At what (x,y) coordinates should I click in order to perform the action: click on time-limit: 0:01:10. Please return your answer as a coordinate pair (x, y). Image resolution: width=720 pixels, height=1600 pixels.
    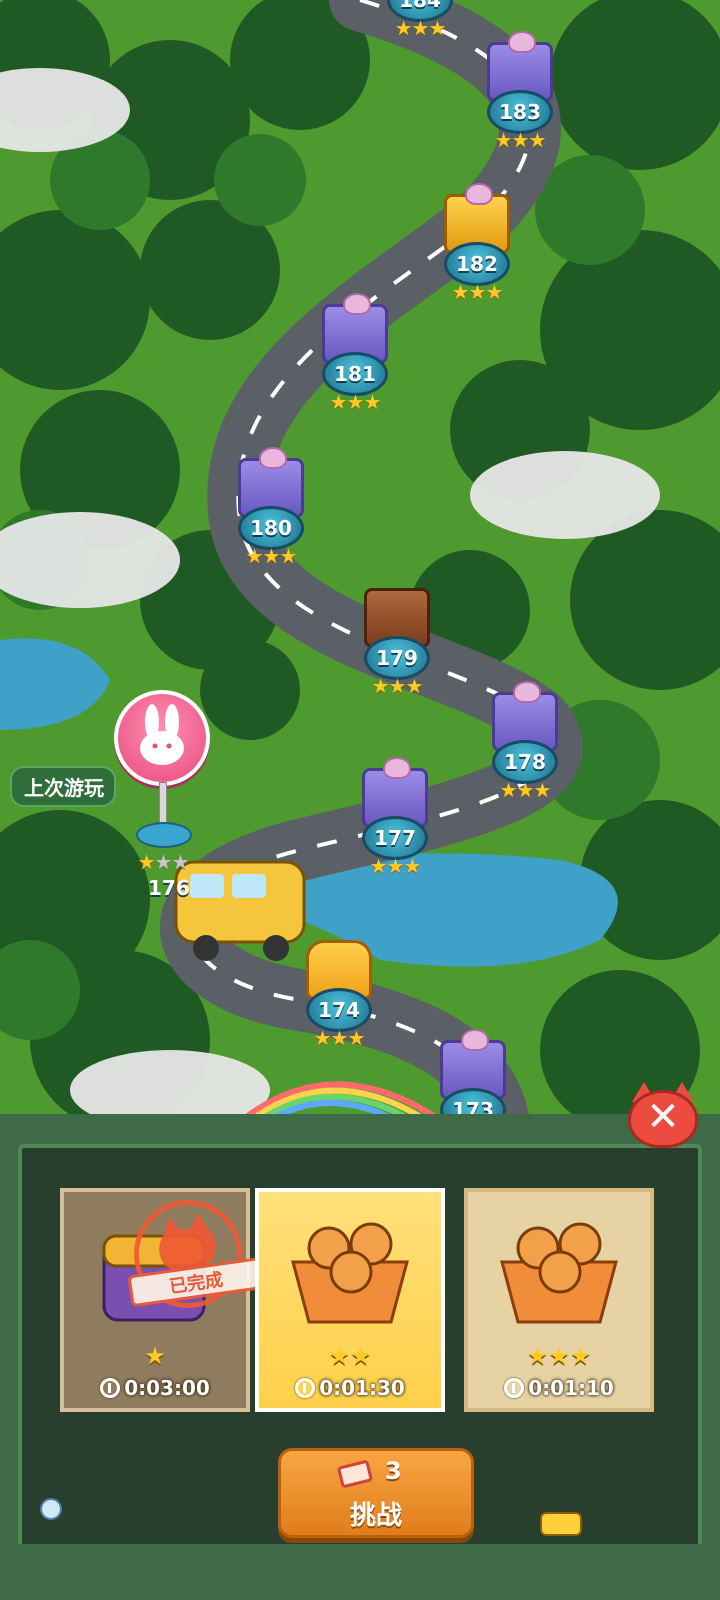
    Looking at the image, I should click on (571, 1388).